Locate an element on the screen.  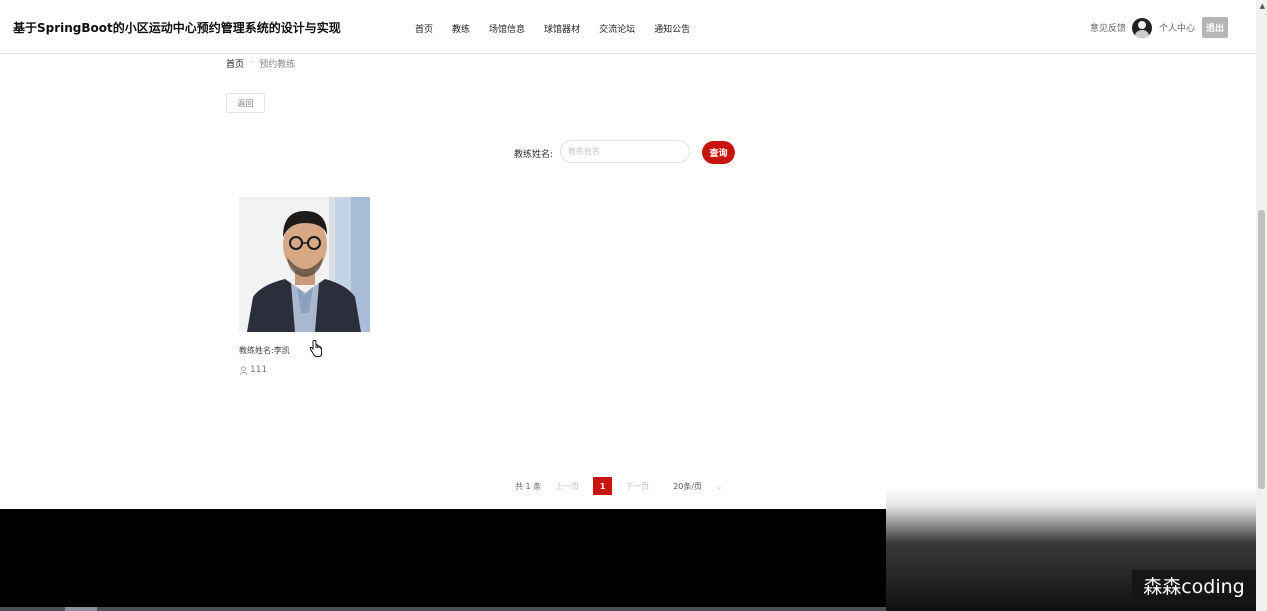
nav-equipment: 球馆器材 is located at coordinates (562, 28).